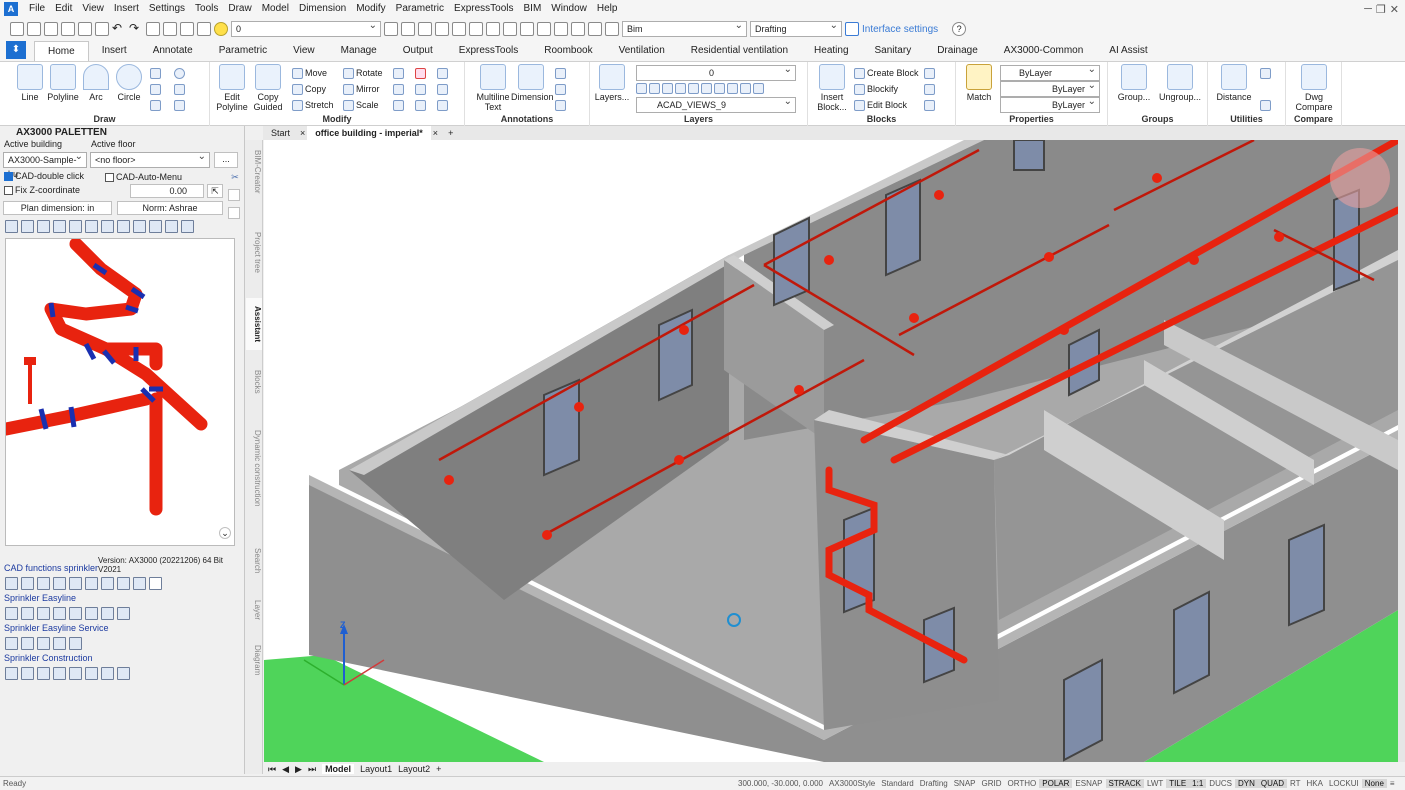  I want to click on undo-icon: ↶, so click(119, 29).